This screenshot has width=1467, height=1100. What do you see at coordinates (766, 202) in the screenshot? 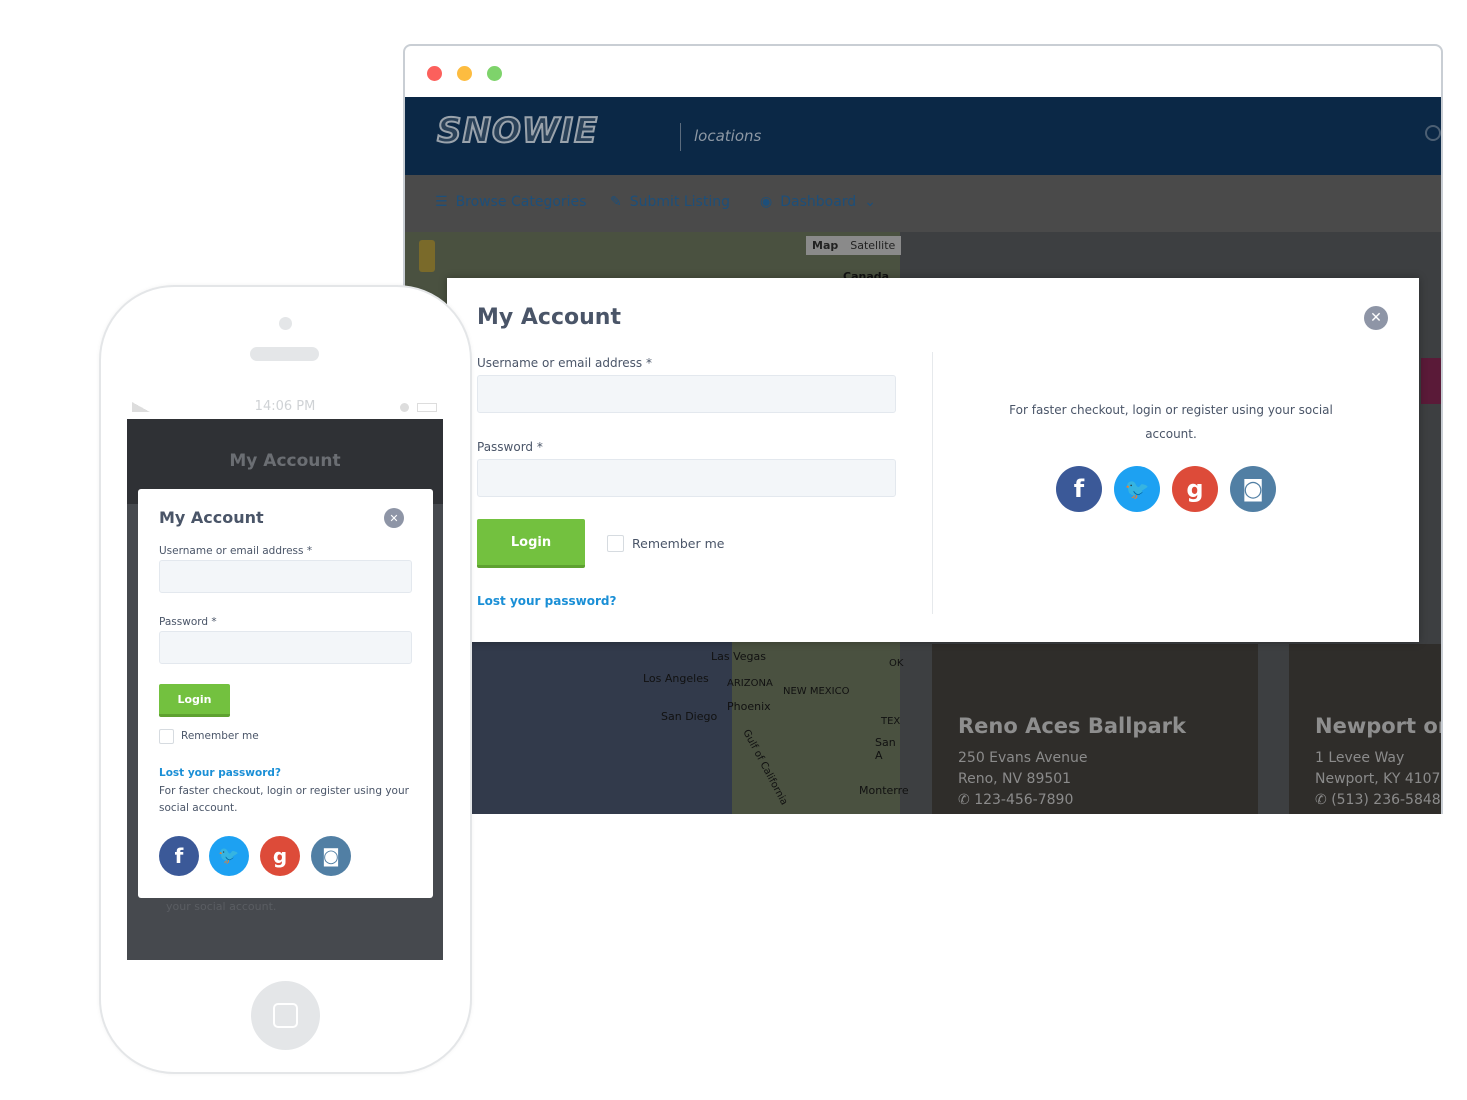
I see `user-icon: ◉` at bounding box center [766, 202].